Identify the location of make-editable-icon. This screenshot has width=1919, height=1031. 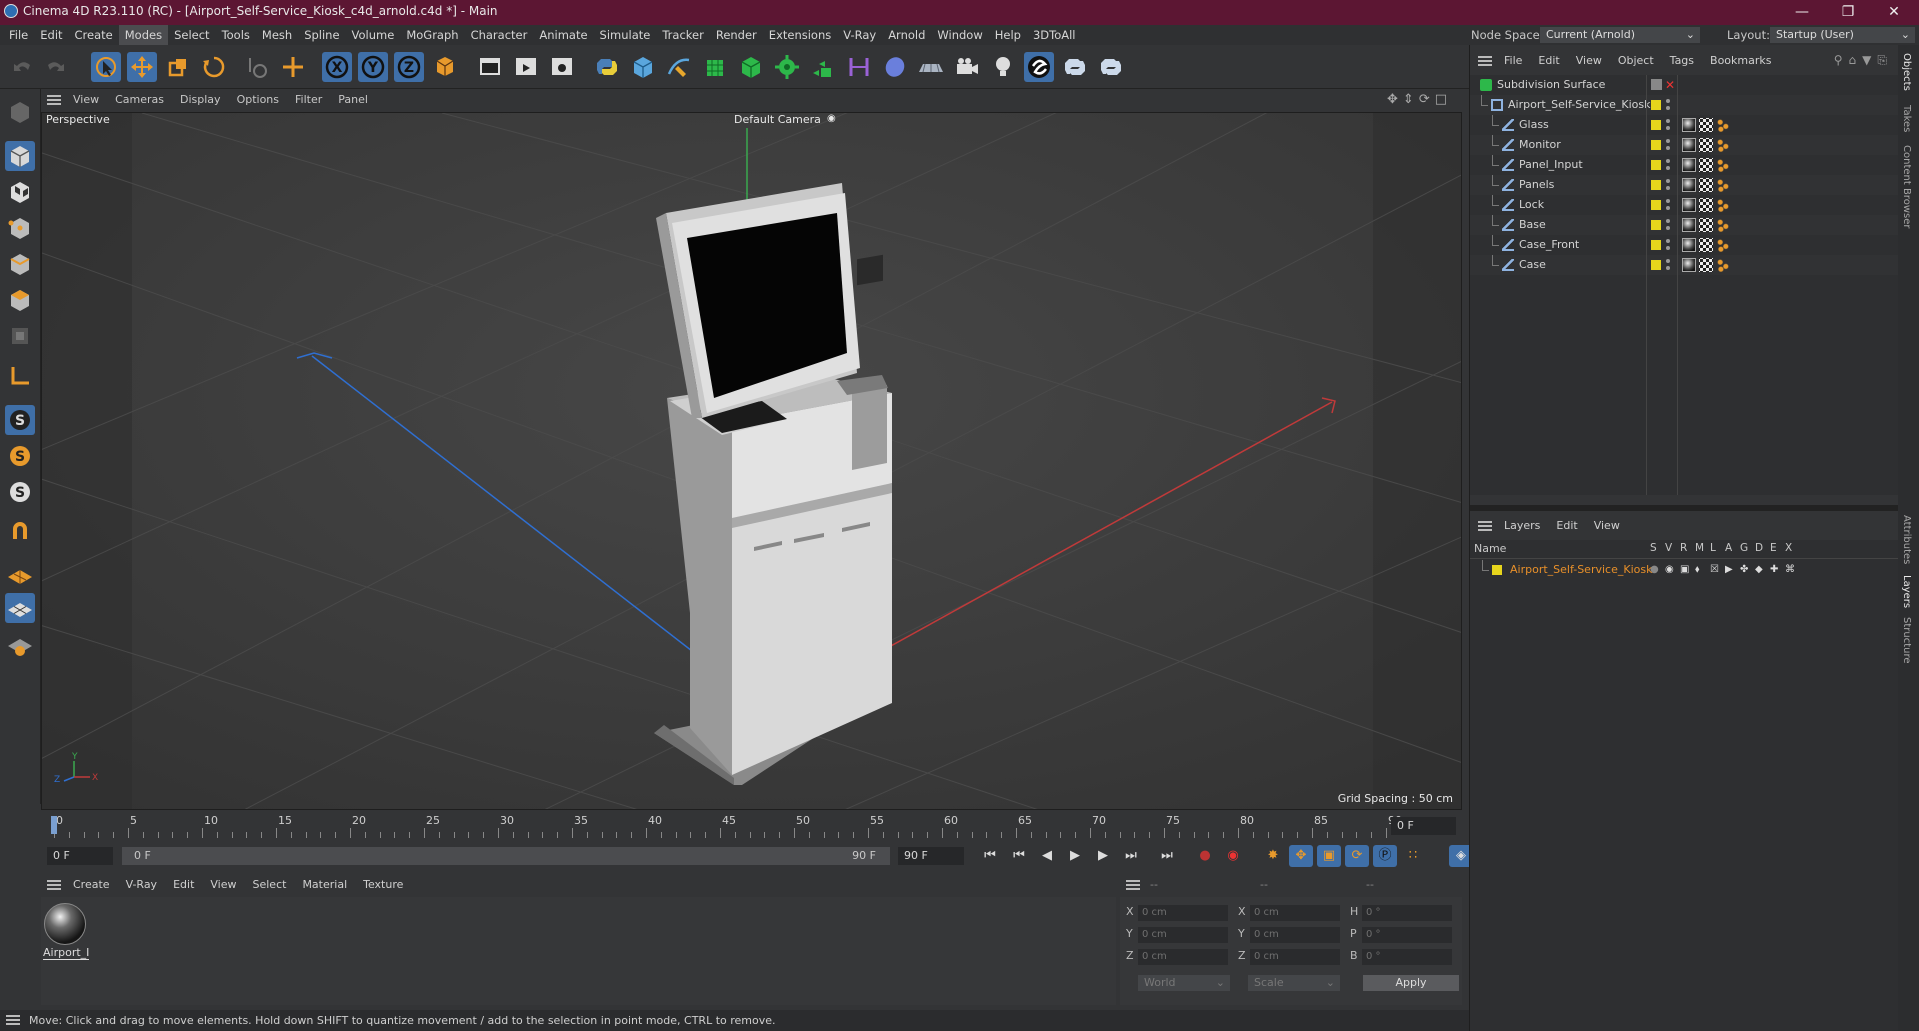
(20, 112).